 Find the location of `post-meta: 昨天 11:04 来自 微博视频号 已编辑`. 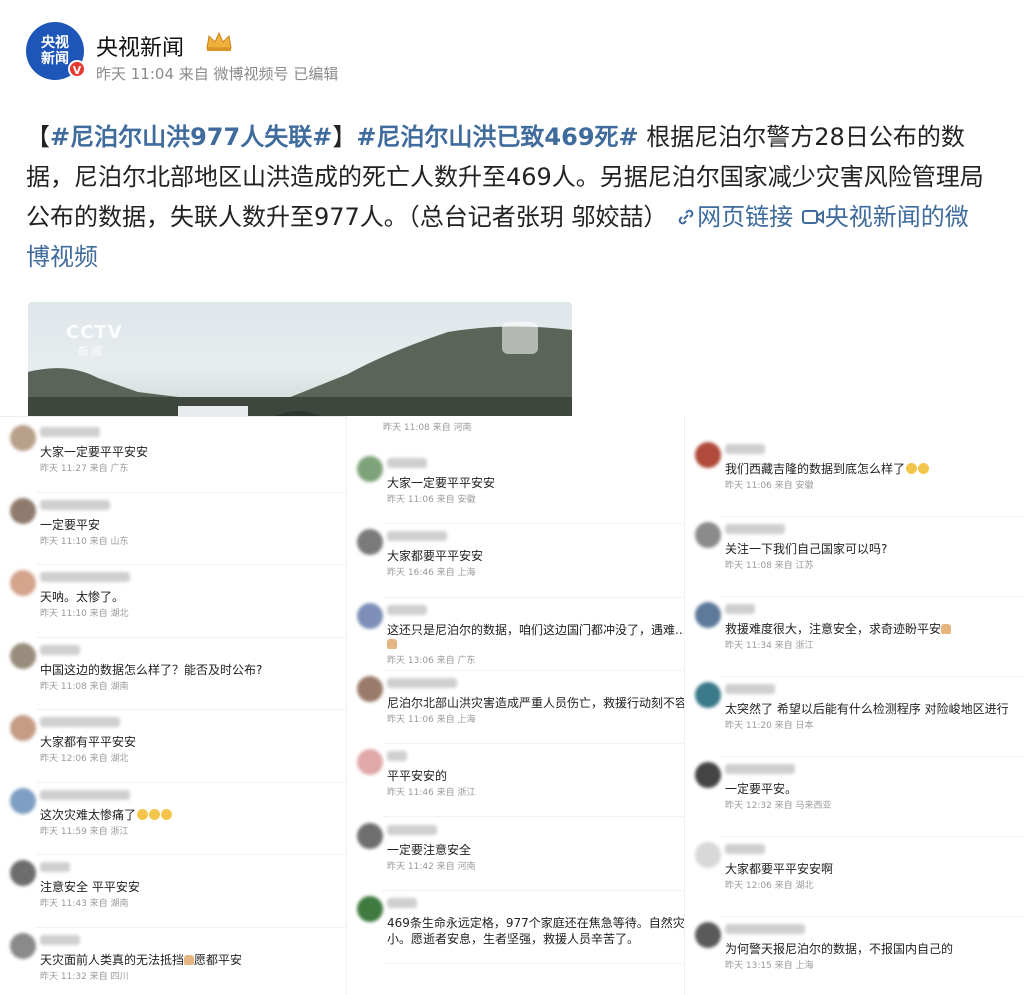

post-meta: 昨天 11:04 来自 微博视频号 已编辑 is located at coordinates (217, 73).